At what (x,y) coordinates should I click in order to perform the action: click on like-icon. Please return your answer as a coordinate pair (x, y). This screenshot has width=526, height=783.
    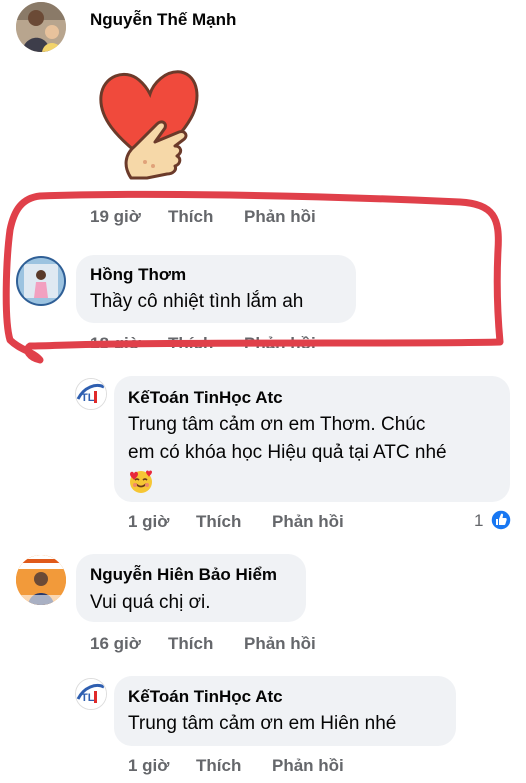
    Looking at the image, I should click on (501, 520).